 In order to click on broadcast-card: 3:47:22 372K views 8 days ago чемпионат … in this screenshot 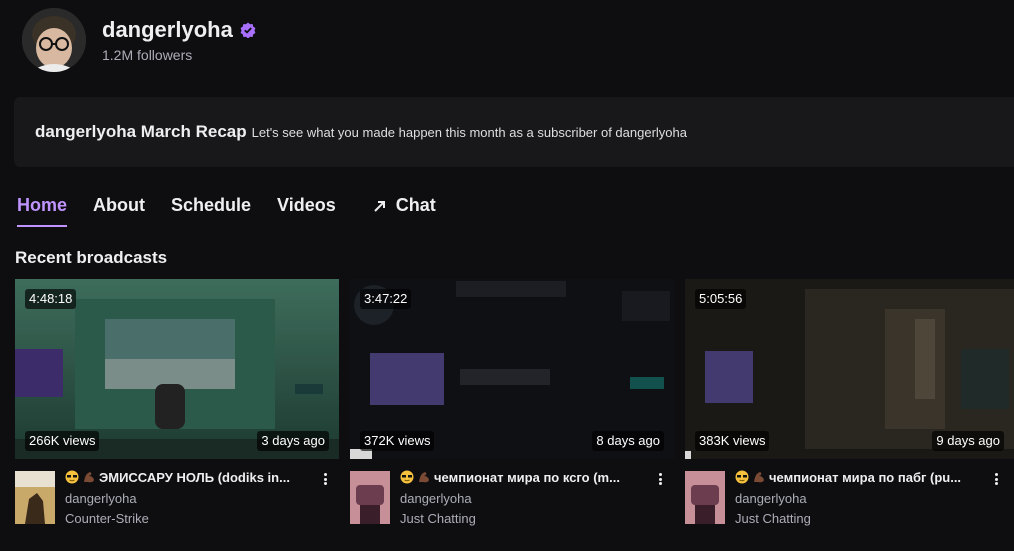, I will do `click(512, 402)`.